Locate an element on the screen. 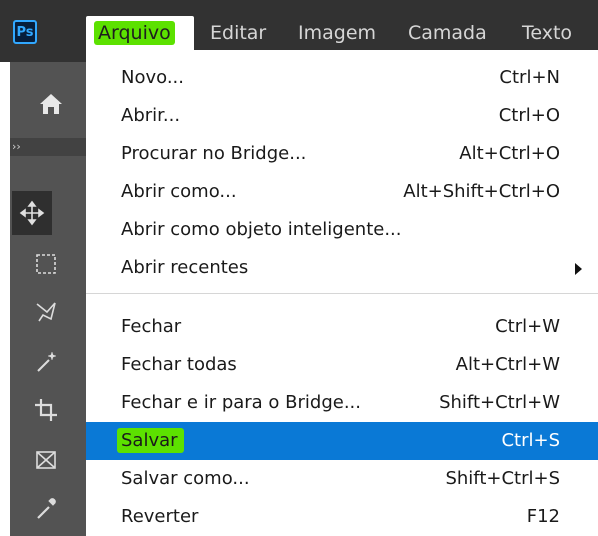  move-tool-icon is located at coordinates (32, 213).